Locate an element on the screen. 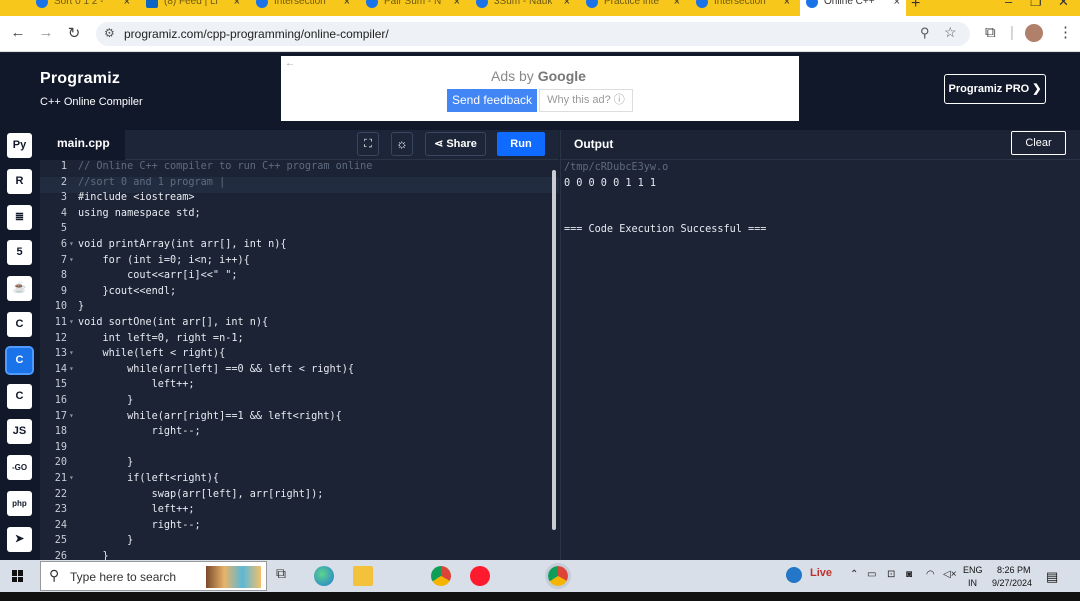 This screenshot has height=601, width=1080. taskbar-search: ⚲ Type here to search is located at coordinates (153, 576).